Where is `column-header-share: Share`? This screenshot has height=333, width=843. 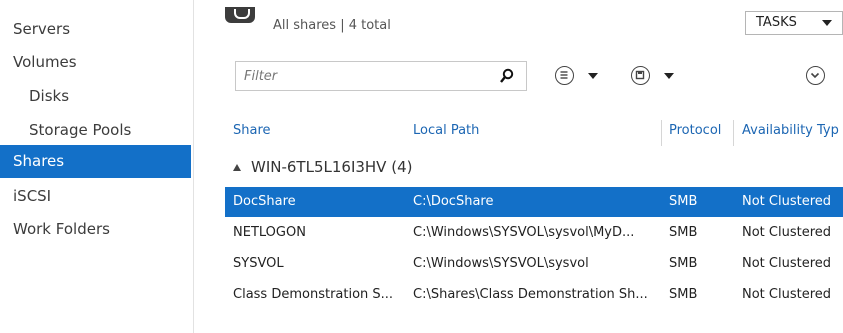
column-header-share: Share is located at coordinates (252, 130).